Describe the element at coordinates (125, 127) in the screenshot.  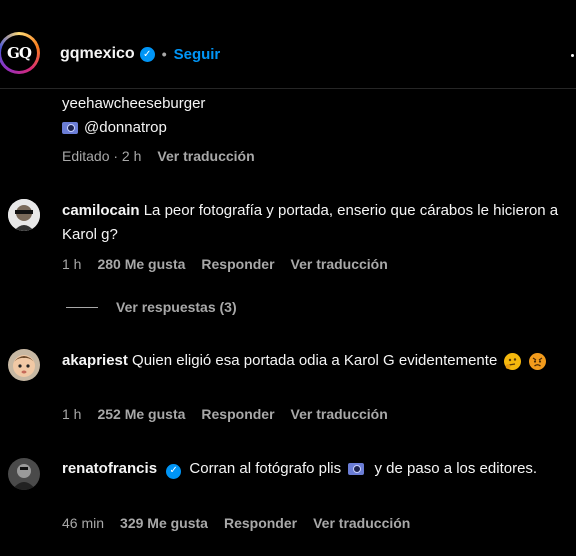
I see `mention-link: @donnatrop` at that location.